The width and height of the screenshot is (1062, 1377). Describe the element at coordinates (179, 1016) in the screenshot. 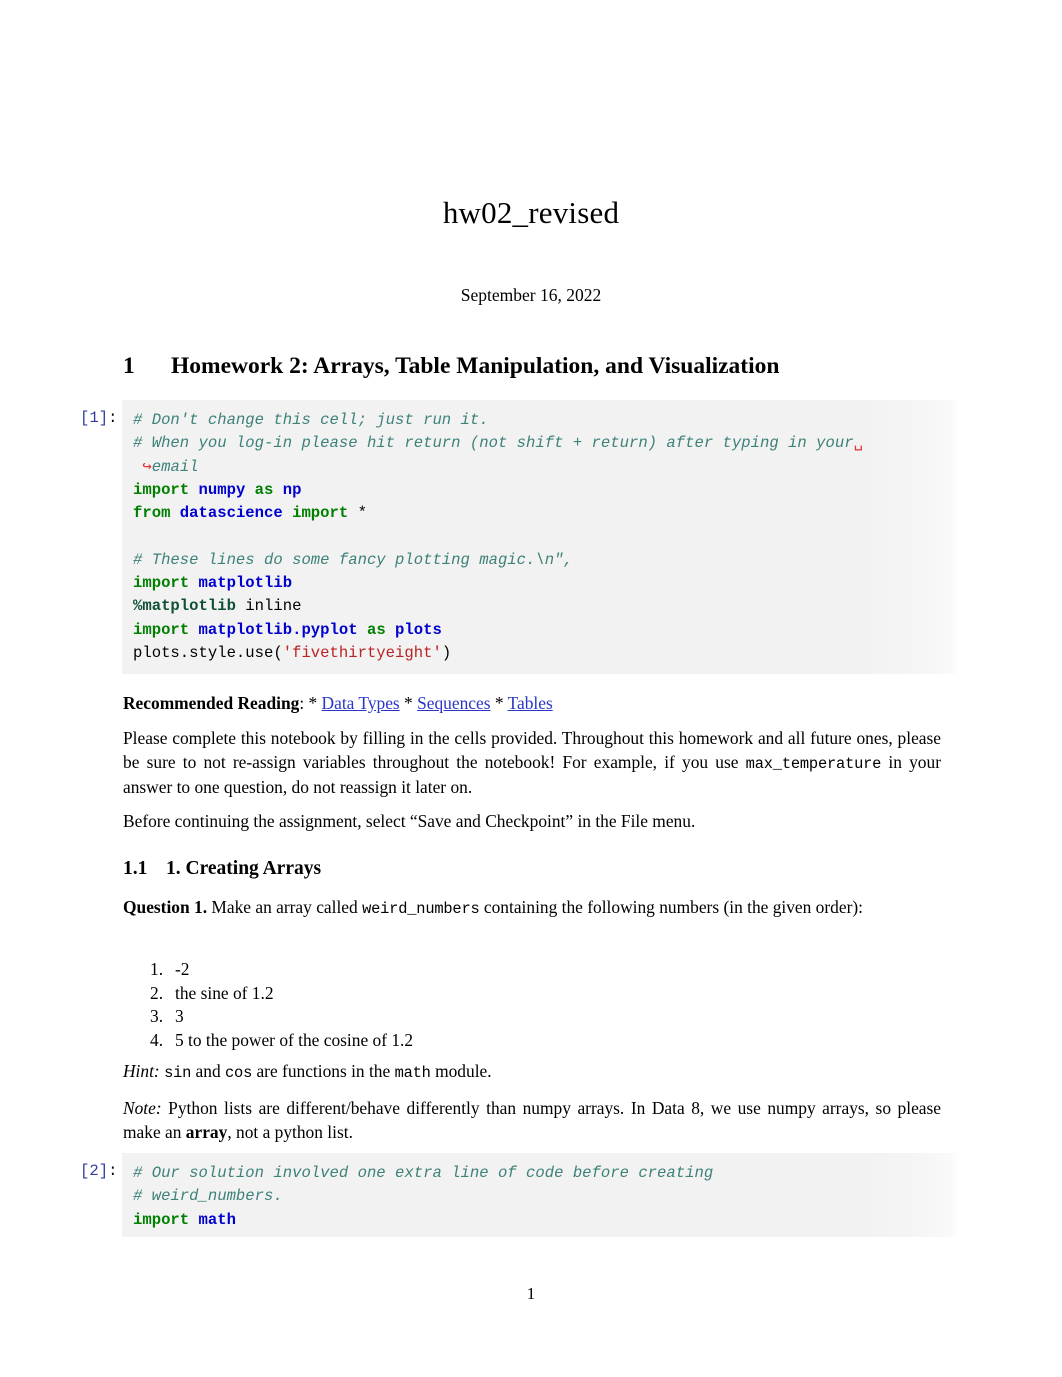

I see `list-item-text: 3` at that location.